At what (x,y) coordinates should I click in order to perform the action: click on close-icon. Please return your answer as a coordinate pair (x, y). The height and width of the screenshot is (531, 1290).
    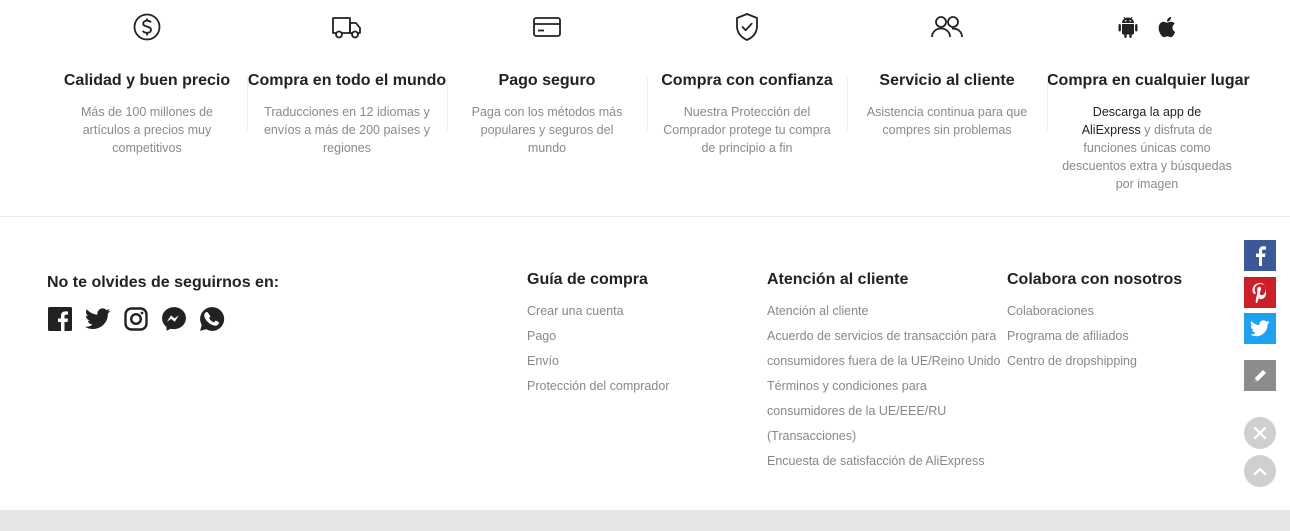
    Looking at the image, I should click on (1260, 433).